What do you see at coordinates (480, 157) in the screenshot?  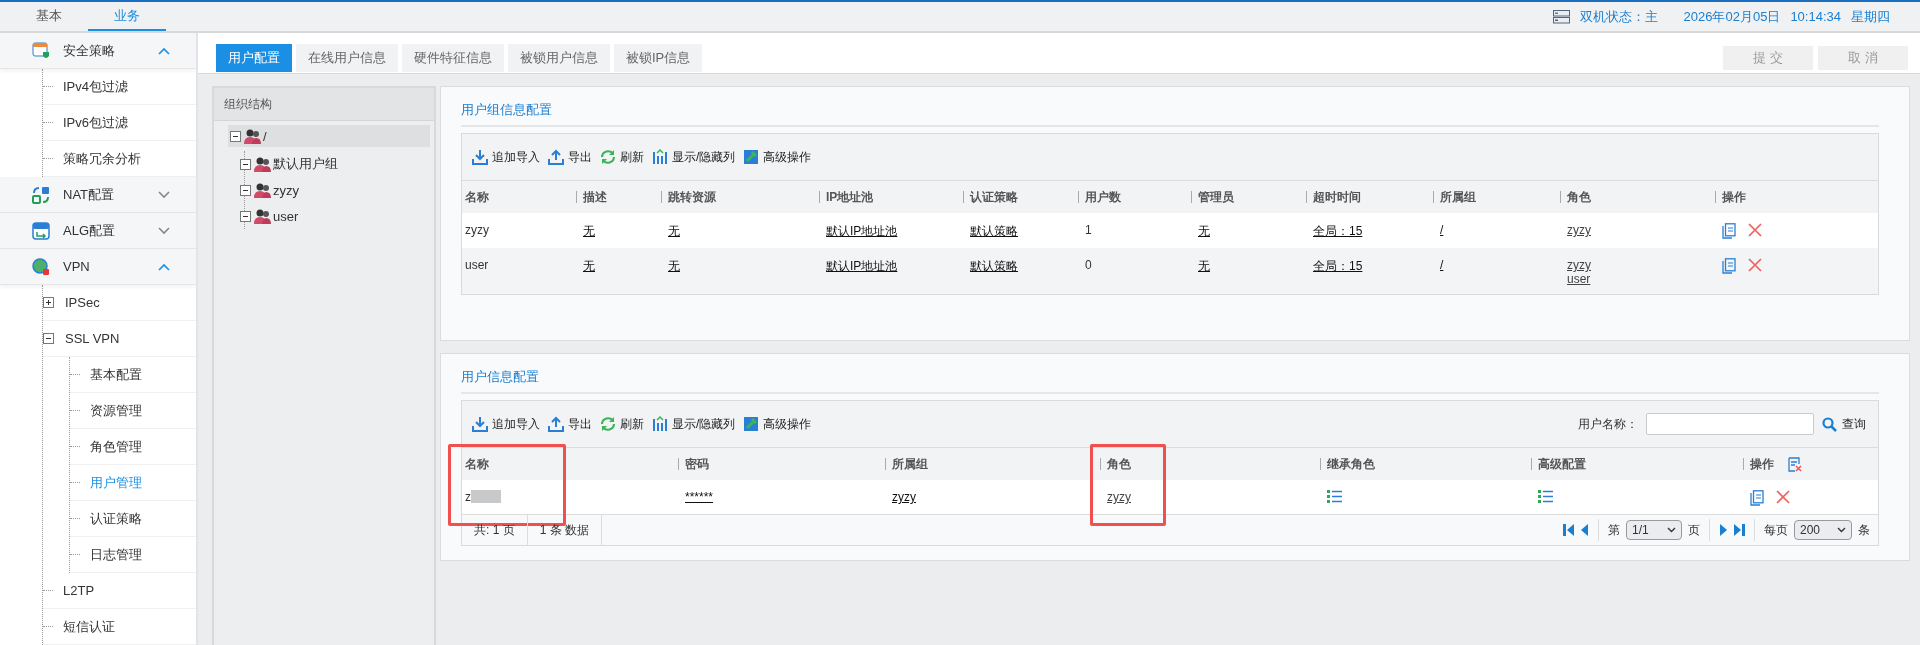 I see `import-icon` at bounding box center [480, 157].